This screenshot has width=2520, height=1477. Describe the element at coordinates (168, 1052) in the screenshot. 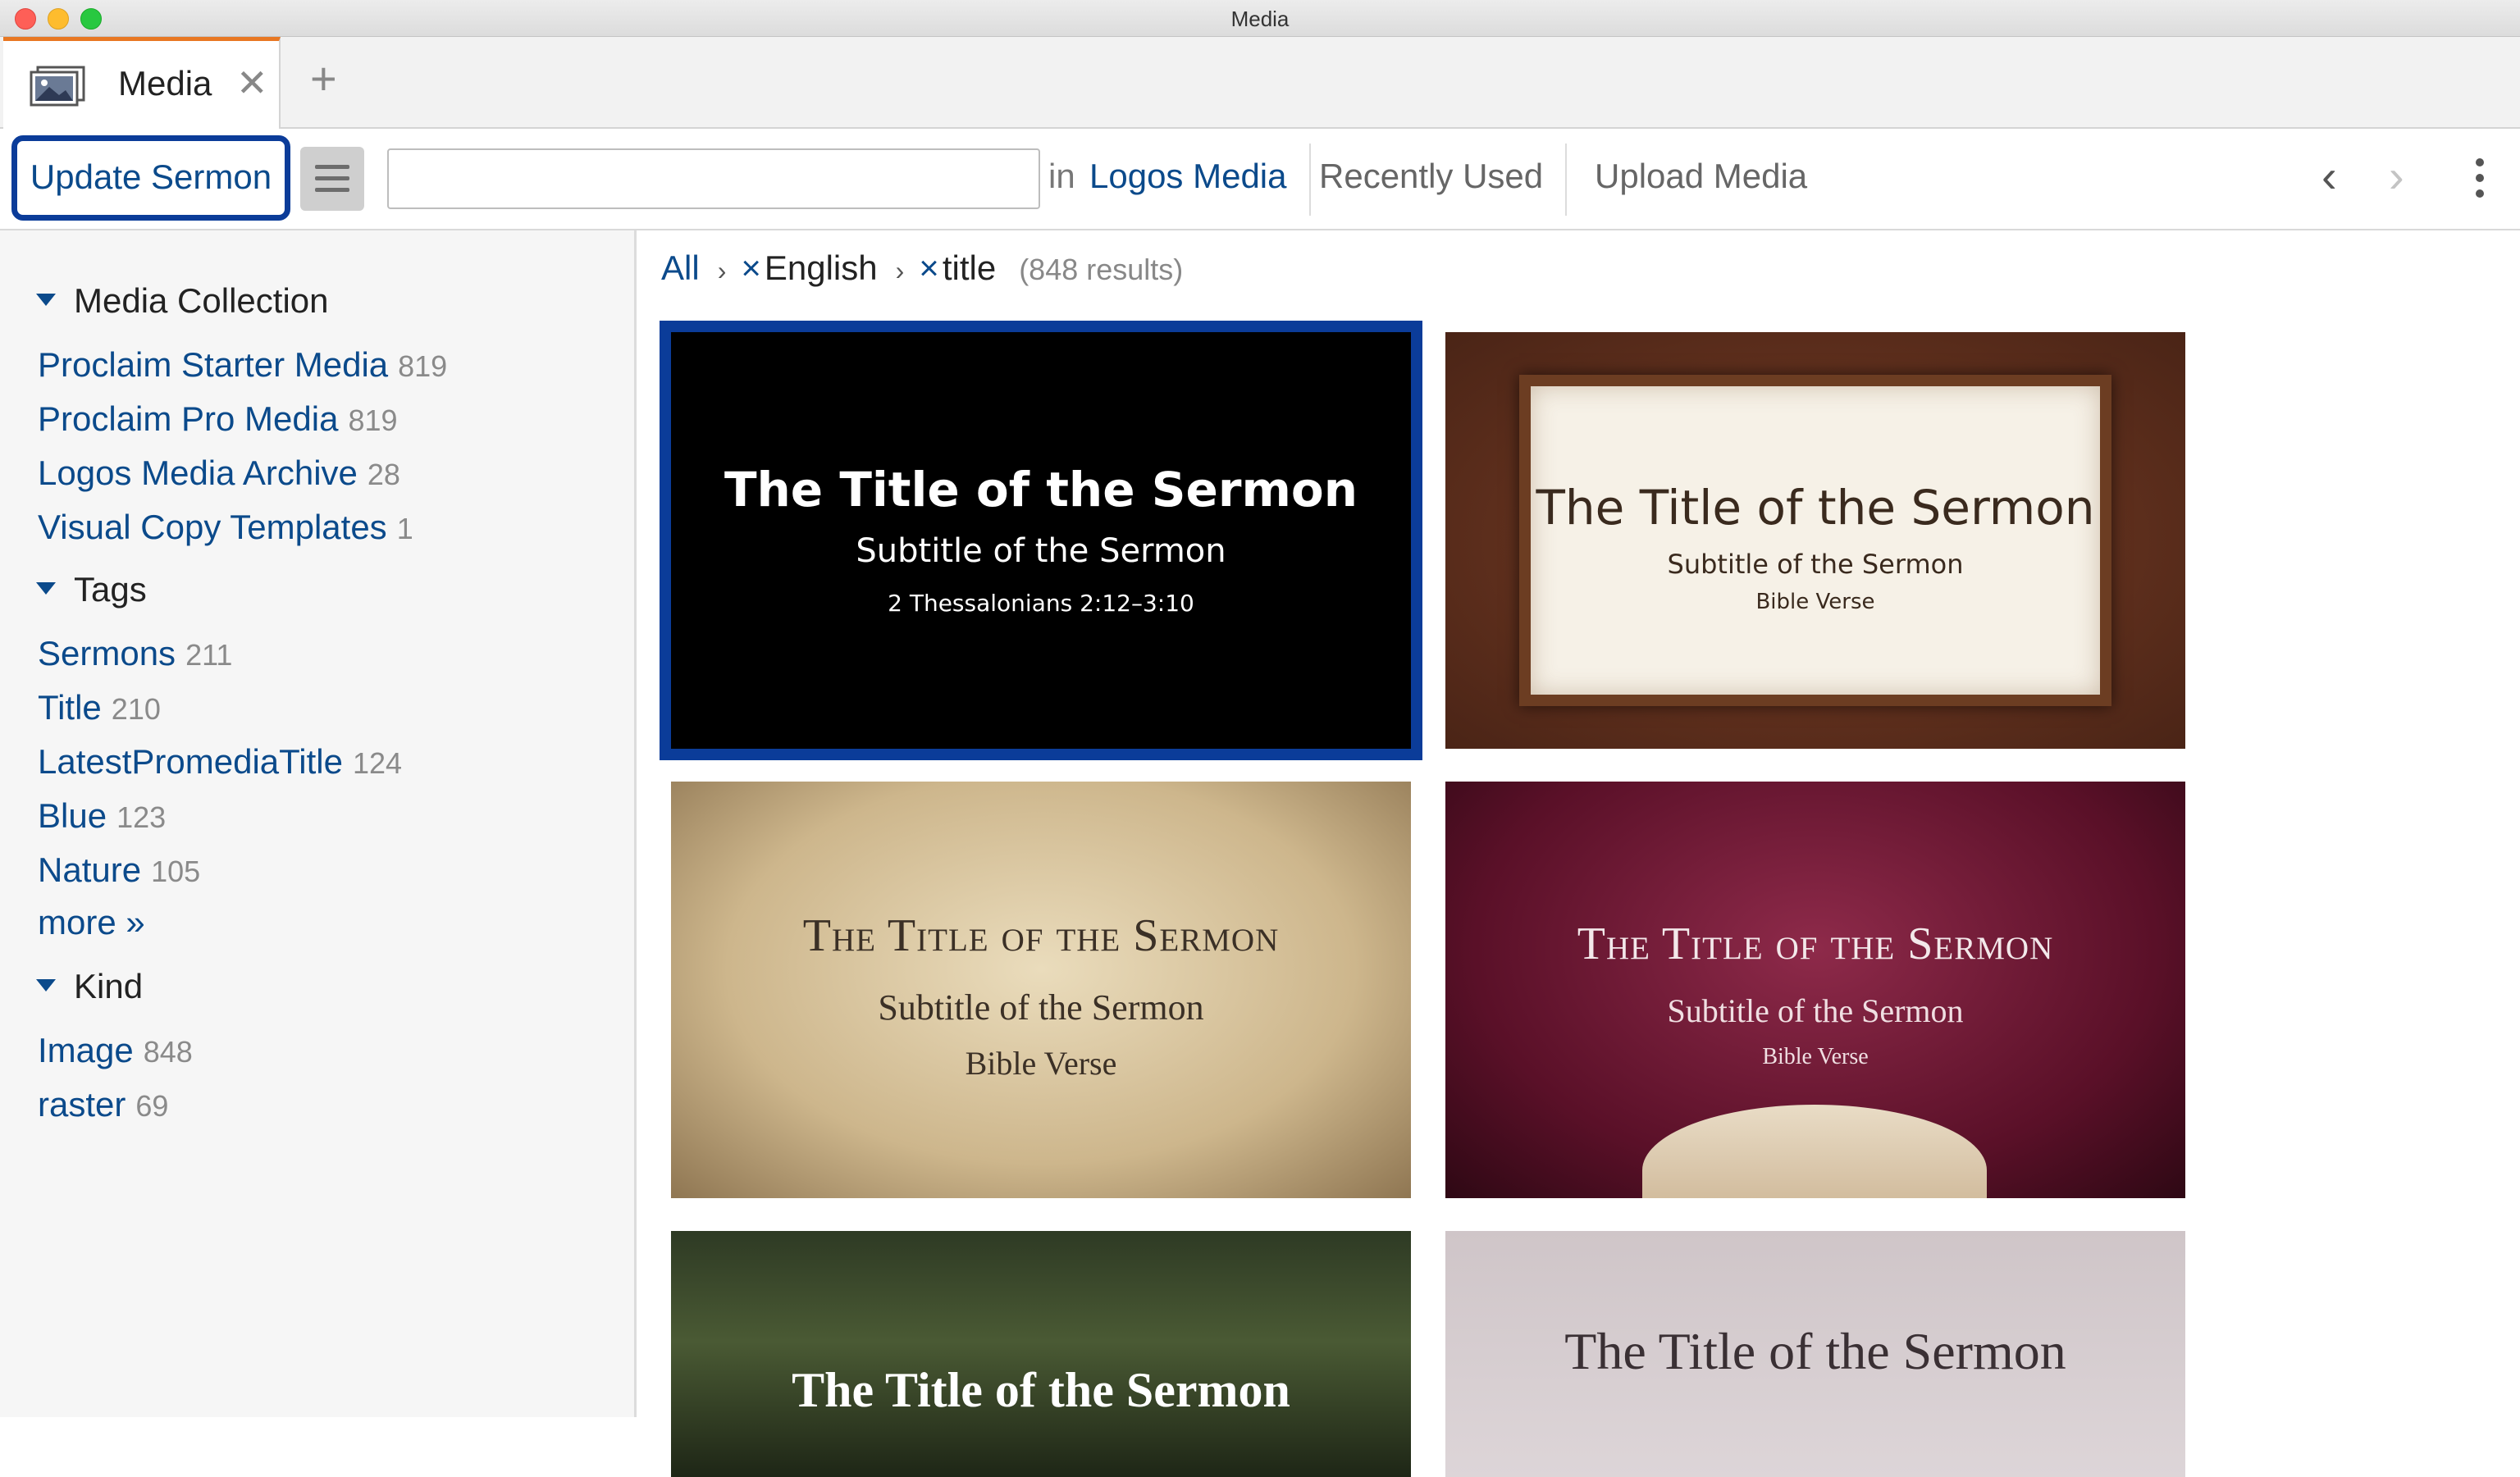

I see `facet-count: 848` at that location.